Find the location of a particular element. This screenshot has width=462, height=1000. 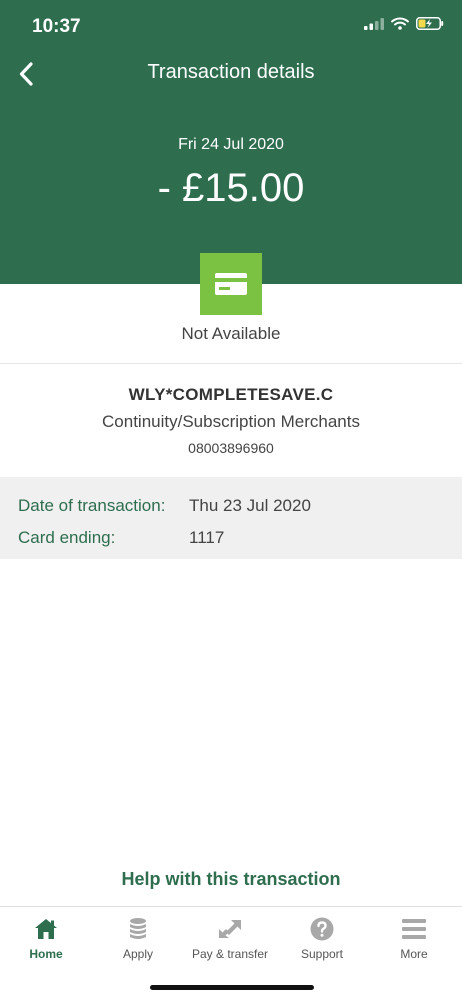

status-icons is located at coordinates (404, 23).